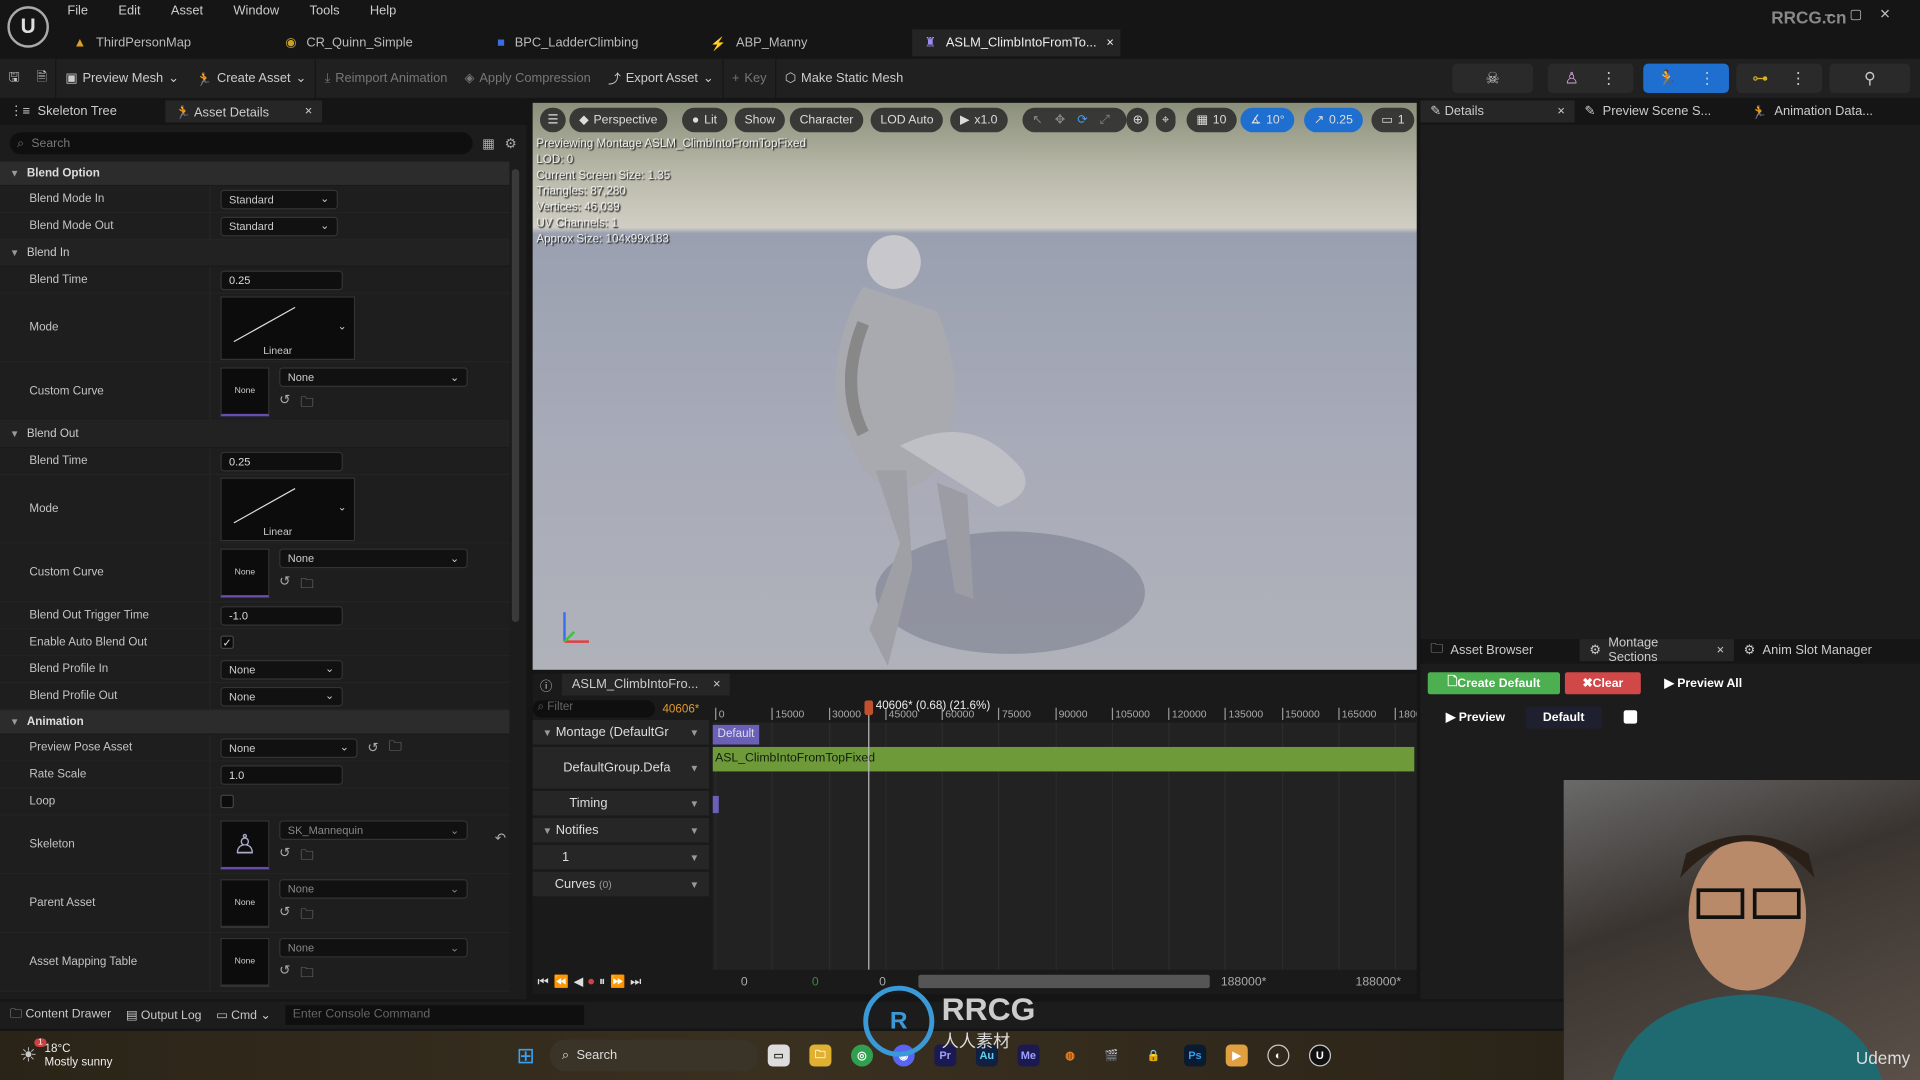  What do you see at coordinates (288, 508) in the screenshot?
I see `blend-out-mode-curve-picker: ⌄ Linear` at bounding box center [288, 508].